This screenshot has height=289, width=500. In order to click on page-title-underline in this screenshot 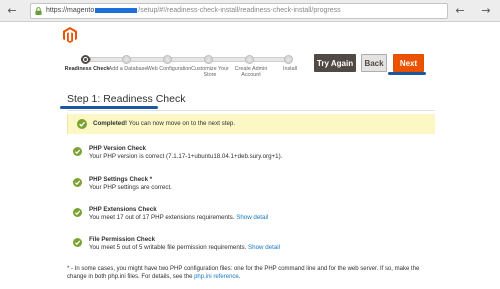, I will do `click(109, 107)`.